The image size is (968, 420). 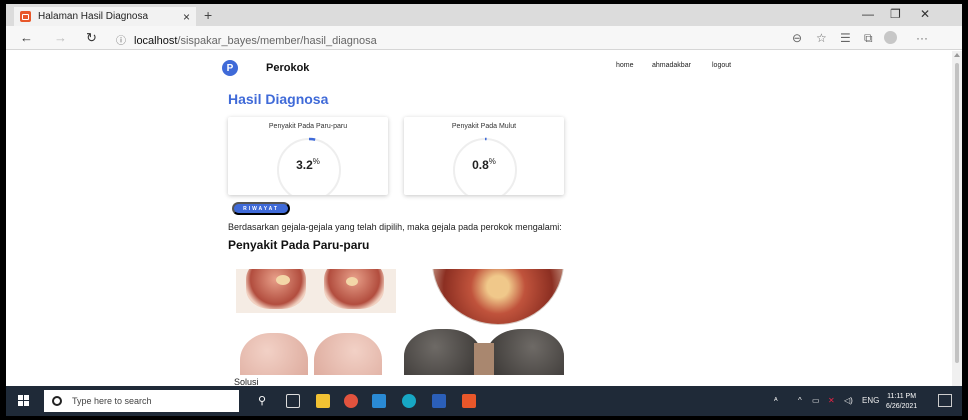 What do you see at coordinates (797, 38) in the screenshot?
I see `zoom-icon: ⊖` at bounding box center [797, 38].